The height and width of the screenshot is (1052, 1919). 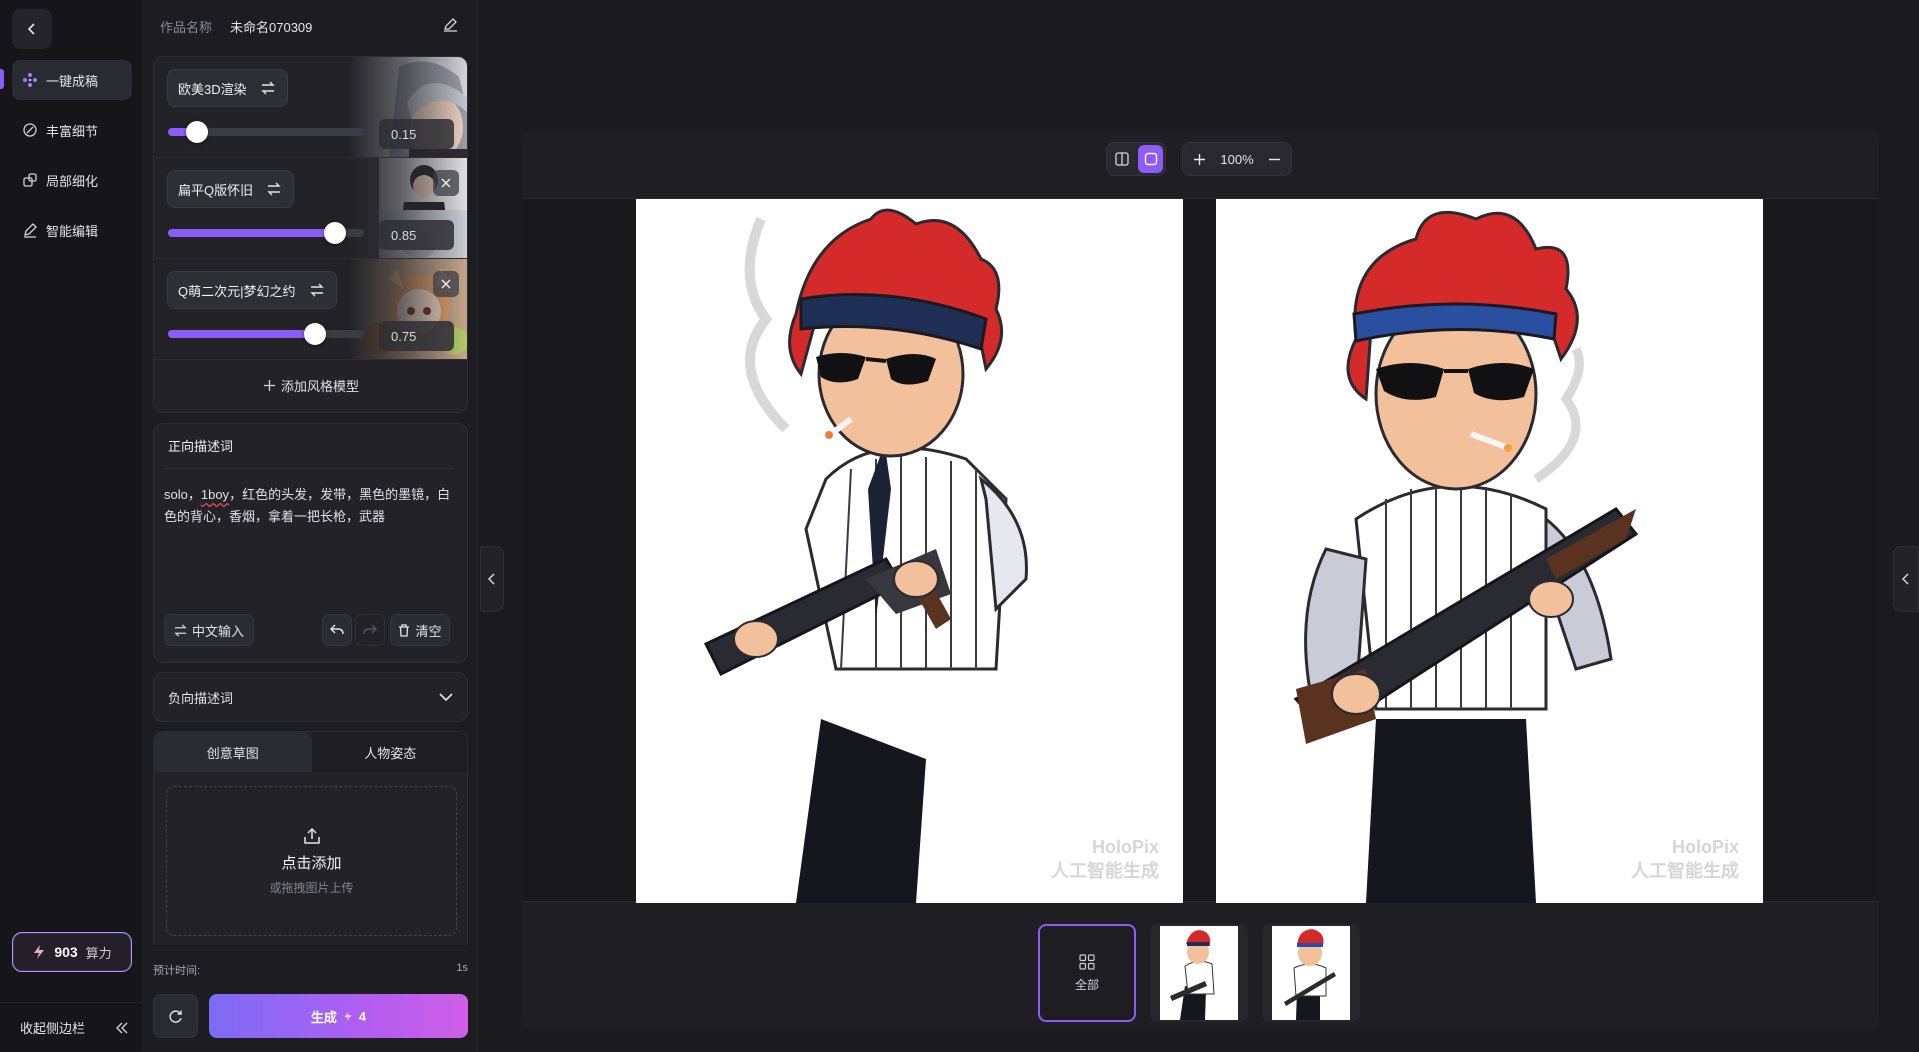 What do you see at coordinates (1466, 556) in the screenshot?
I see `character-illustration` at bounding box center [1466, 556].